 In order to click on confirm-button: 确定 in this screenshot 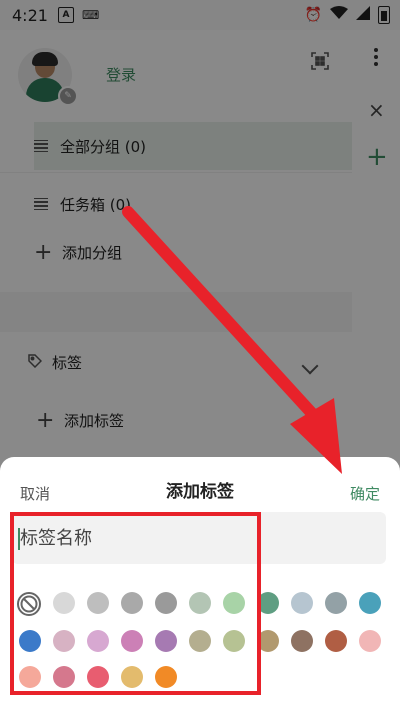, I will do `click(365, 493)`.